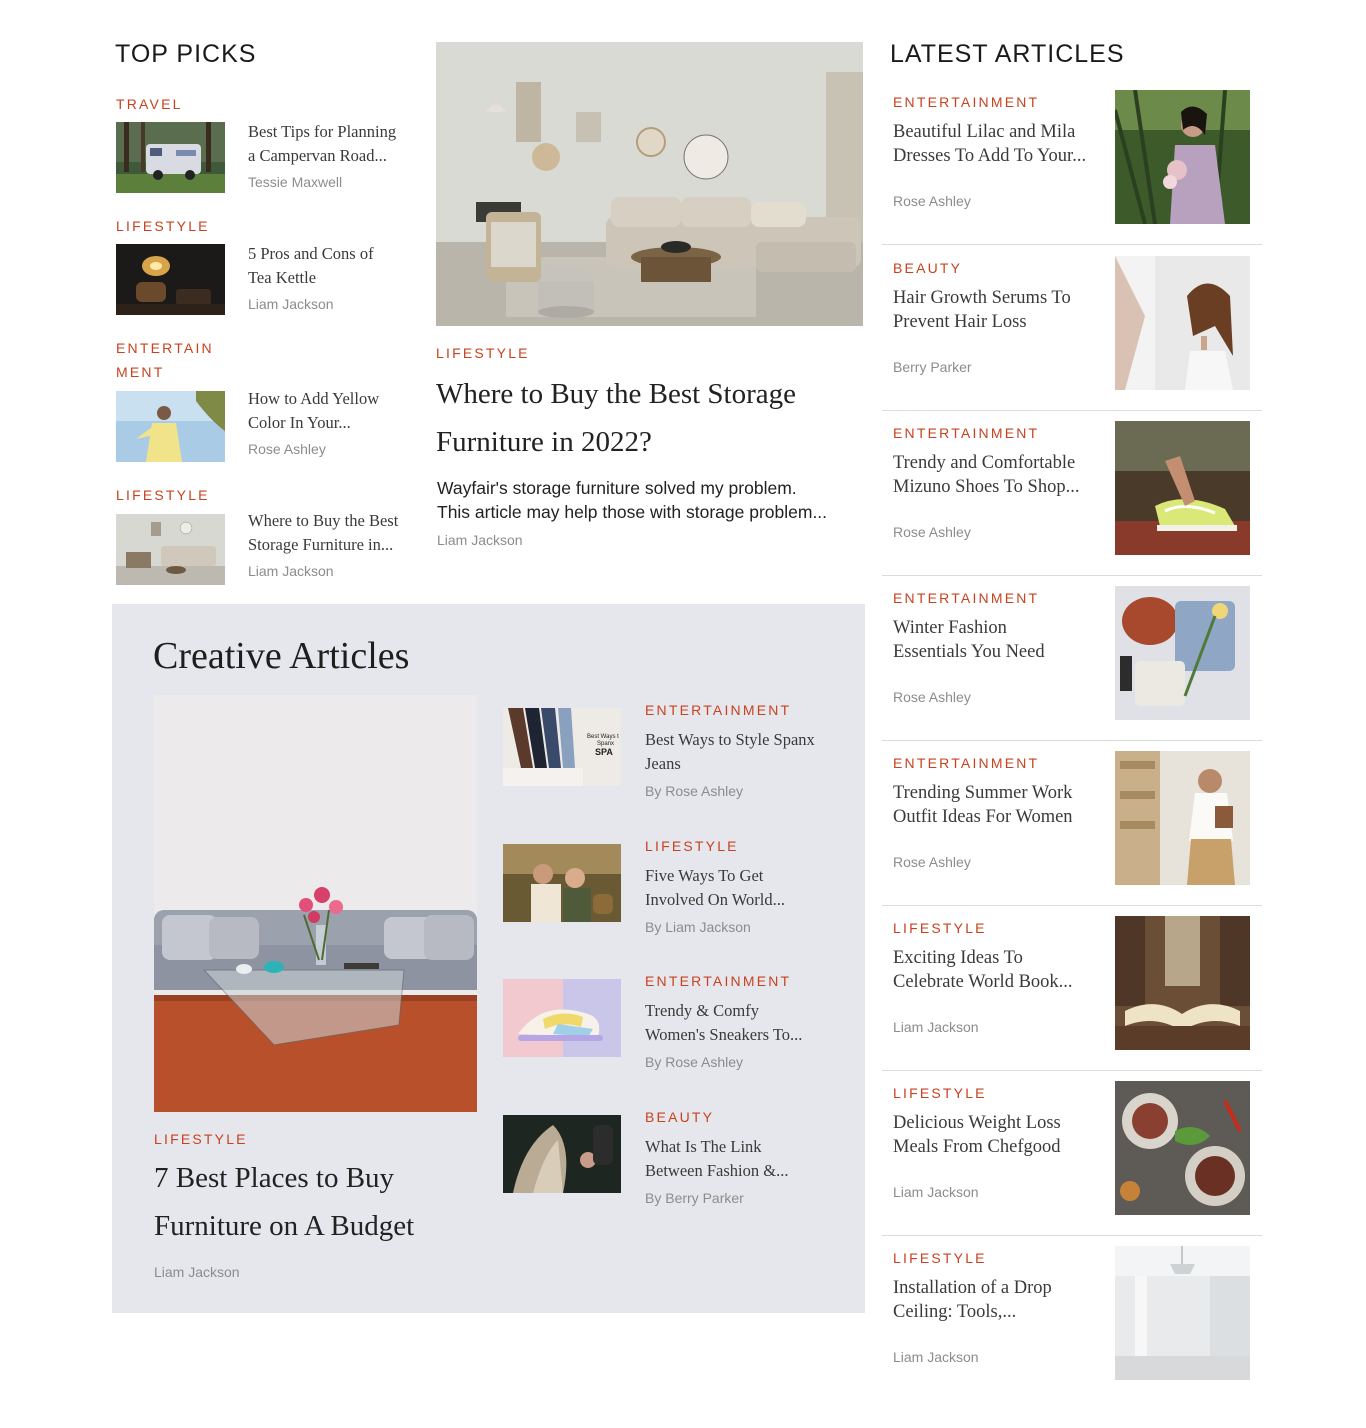 The height and width of the screenshot is (1428, 1366). Describe the element at coordinates (950, 628) in the screenshot. I see `title-line: Winter Fashion` at that location.